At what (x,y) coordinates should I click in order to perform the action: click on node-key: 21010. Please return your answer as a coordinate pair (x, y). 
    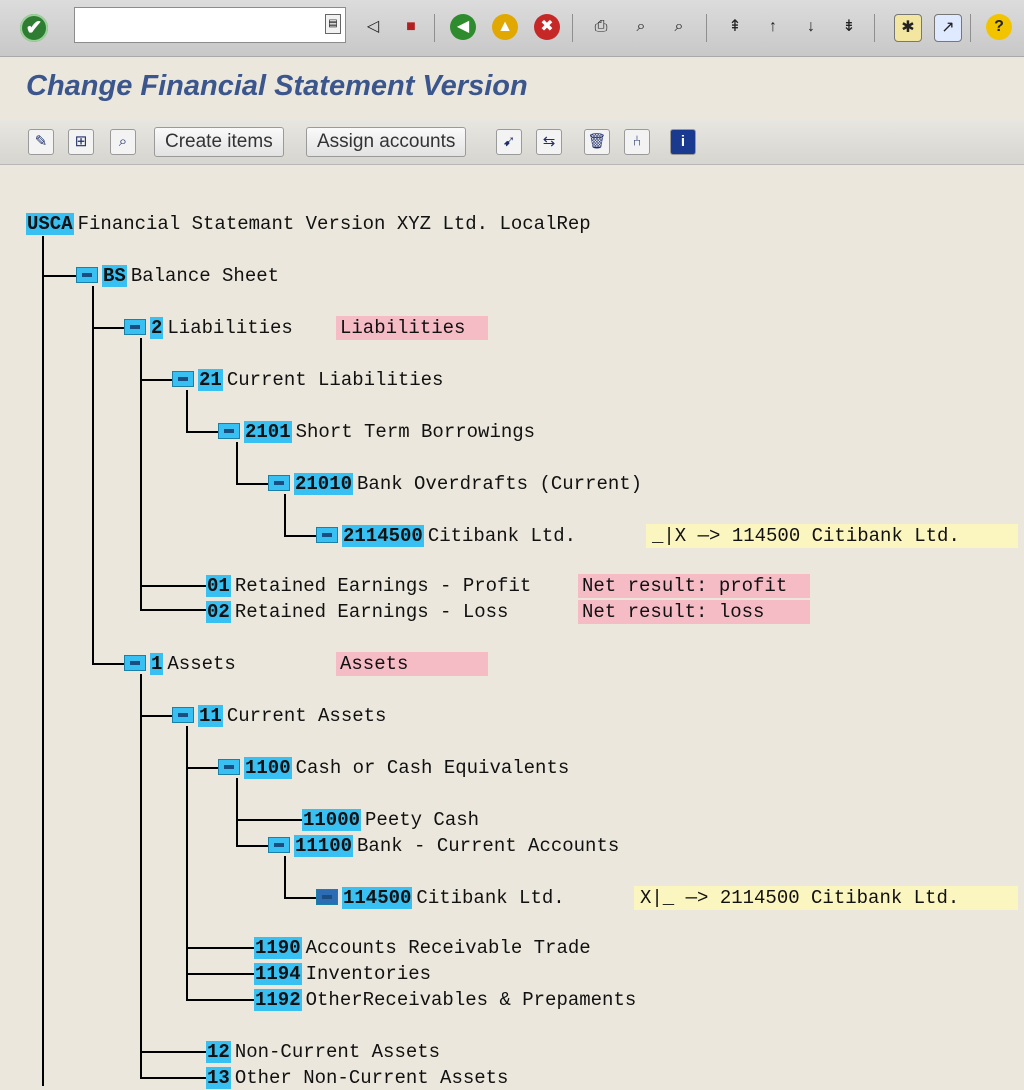
    Looking at the image, I should click on (324, 484).